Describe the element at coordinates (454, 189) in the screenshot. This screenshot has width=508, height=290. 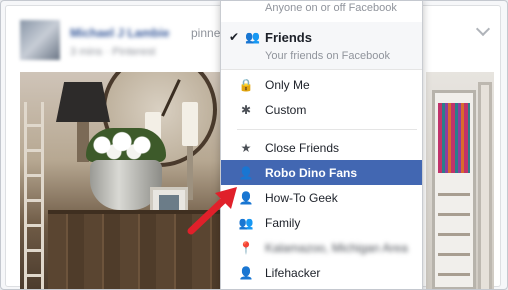
I see `closet-image` at that location.